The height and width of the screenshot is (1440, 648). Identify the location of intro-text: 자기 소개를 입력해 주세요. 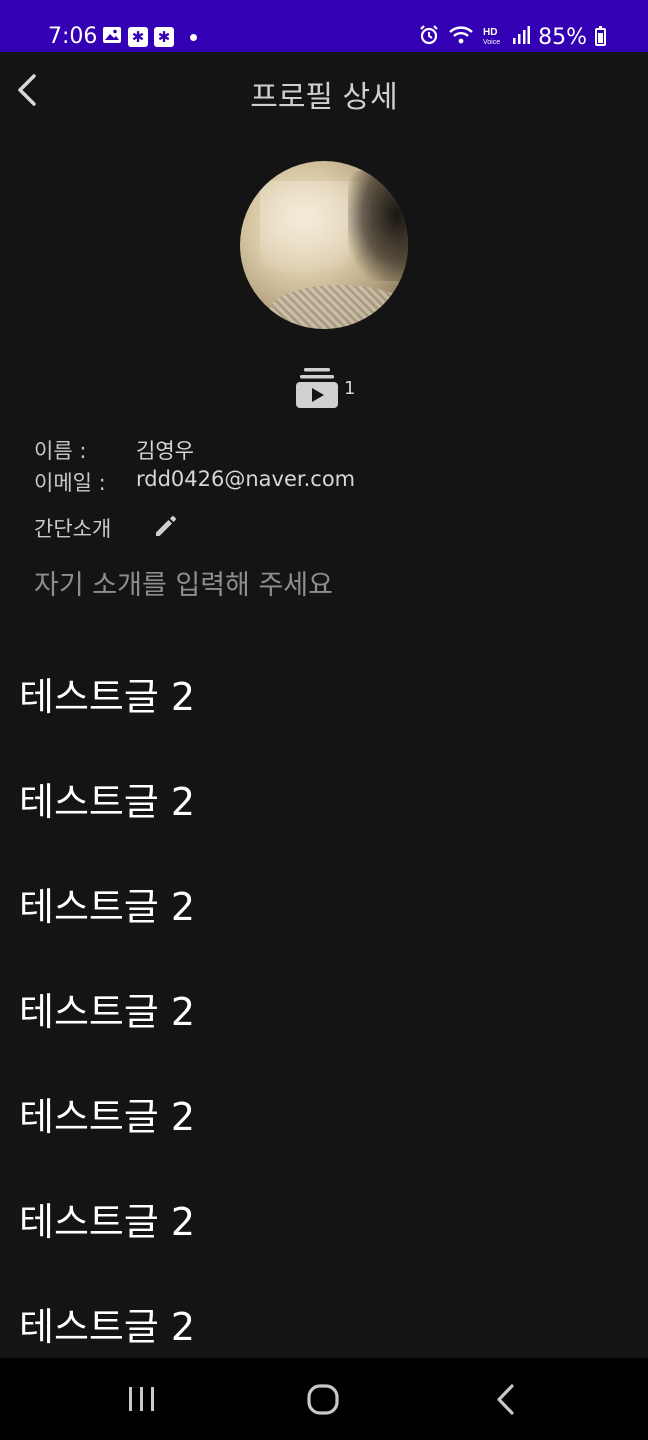
(183, 582).